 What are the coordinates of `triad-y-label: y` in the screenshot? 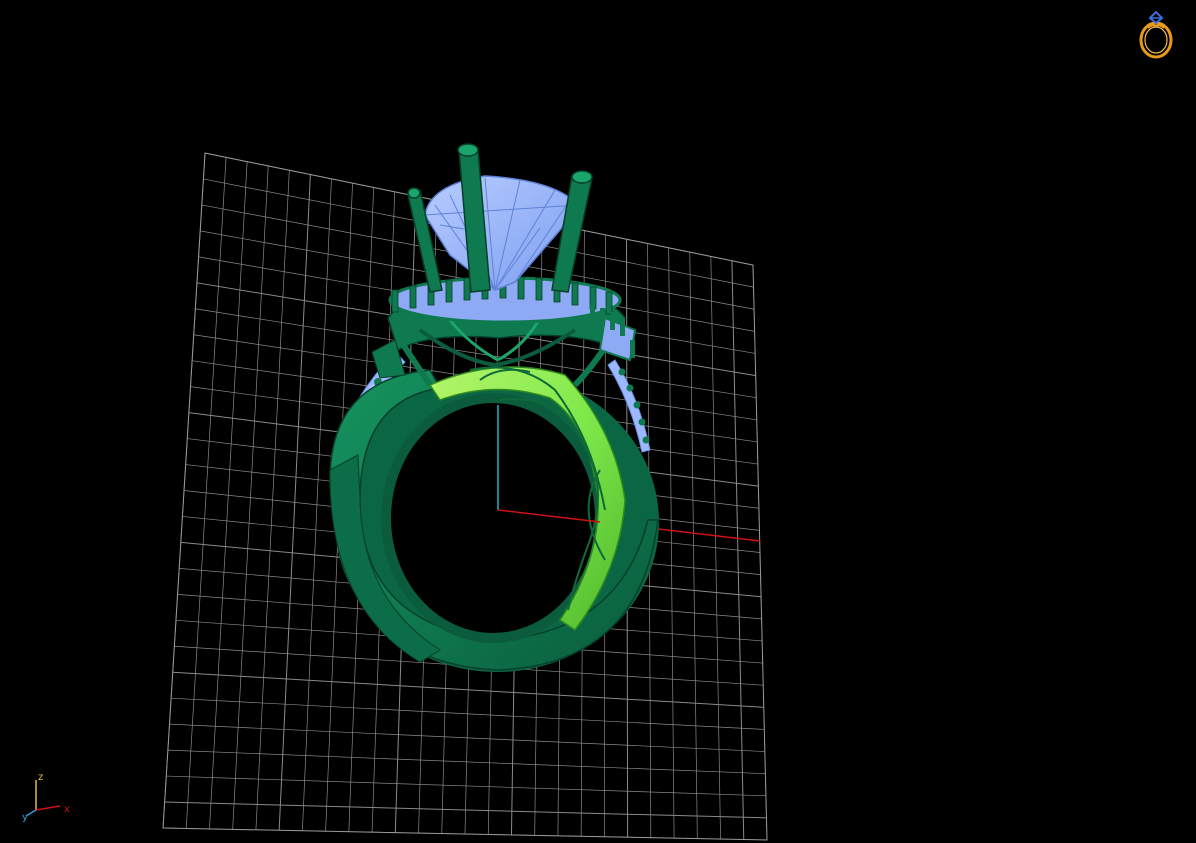 It's located at (25, 817).